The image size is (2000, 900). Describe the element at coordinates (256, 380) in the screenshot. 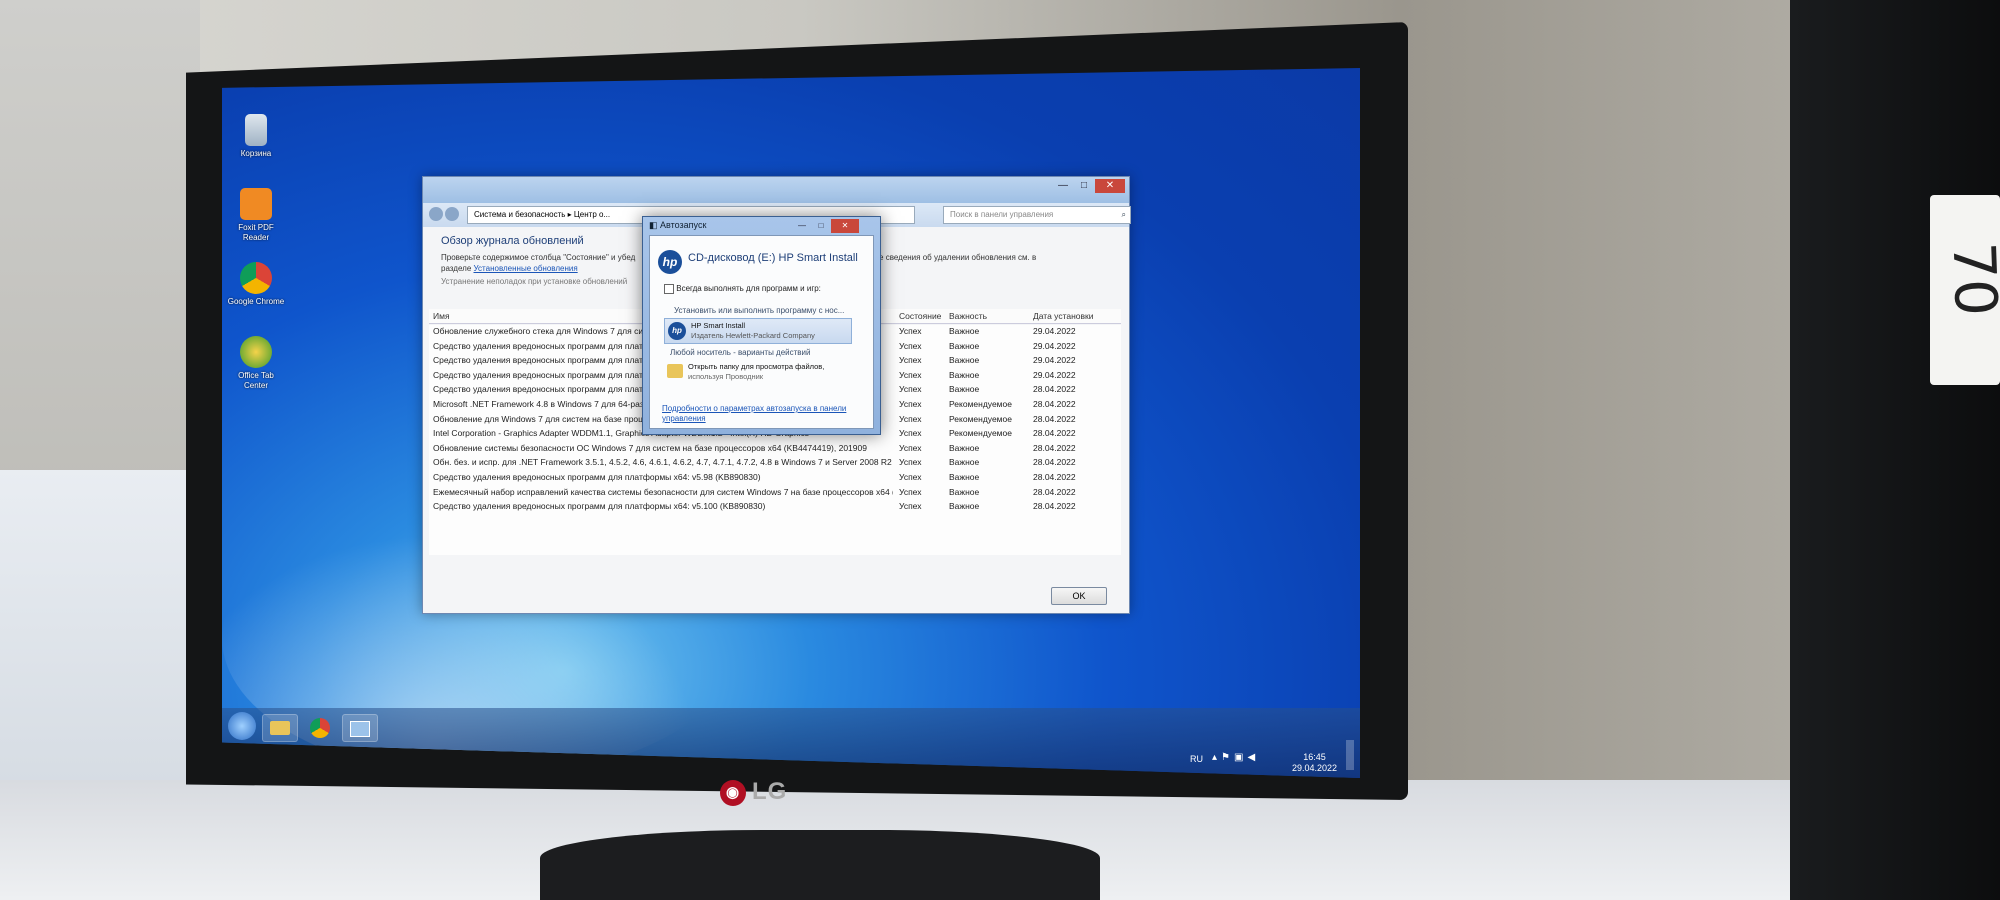

I see `desktop-icon-label: Office Tab Center` at that location.